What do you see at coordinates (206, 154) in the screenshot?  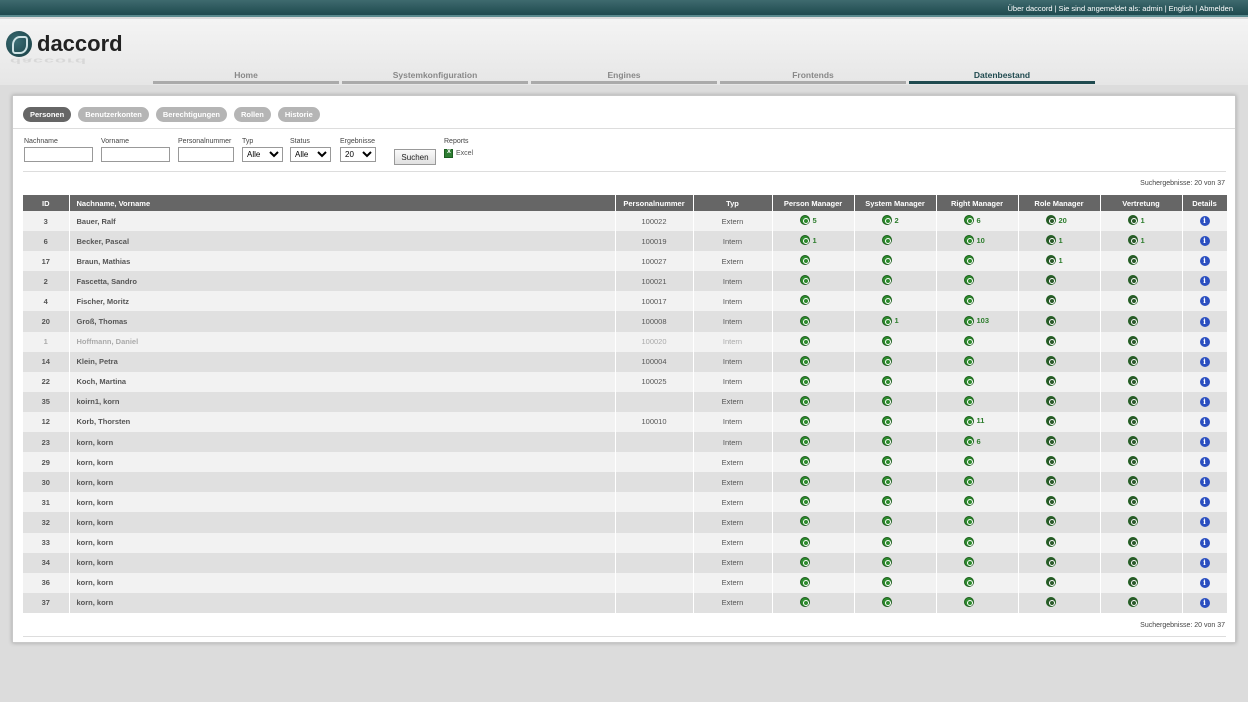 I see `personalnummer-input` at bounding box center [206, 154].